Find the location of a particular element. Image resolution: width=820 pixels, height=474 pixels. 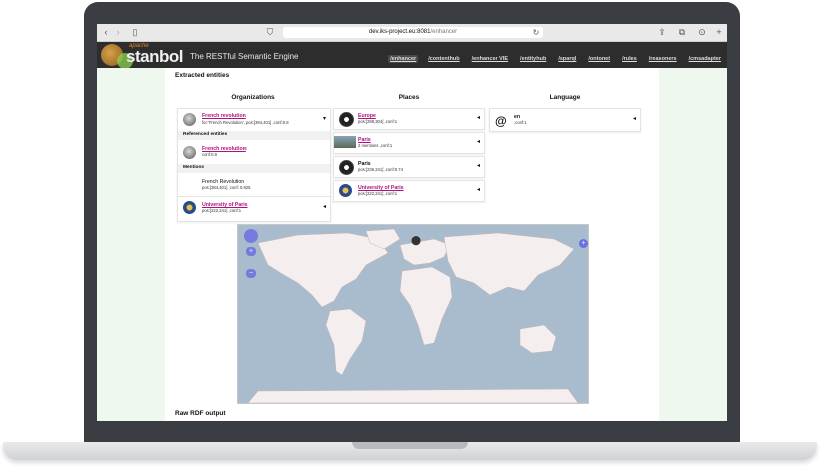

org-french-revolution-link: French revolution is located at coordinates (224, 116).